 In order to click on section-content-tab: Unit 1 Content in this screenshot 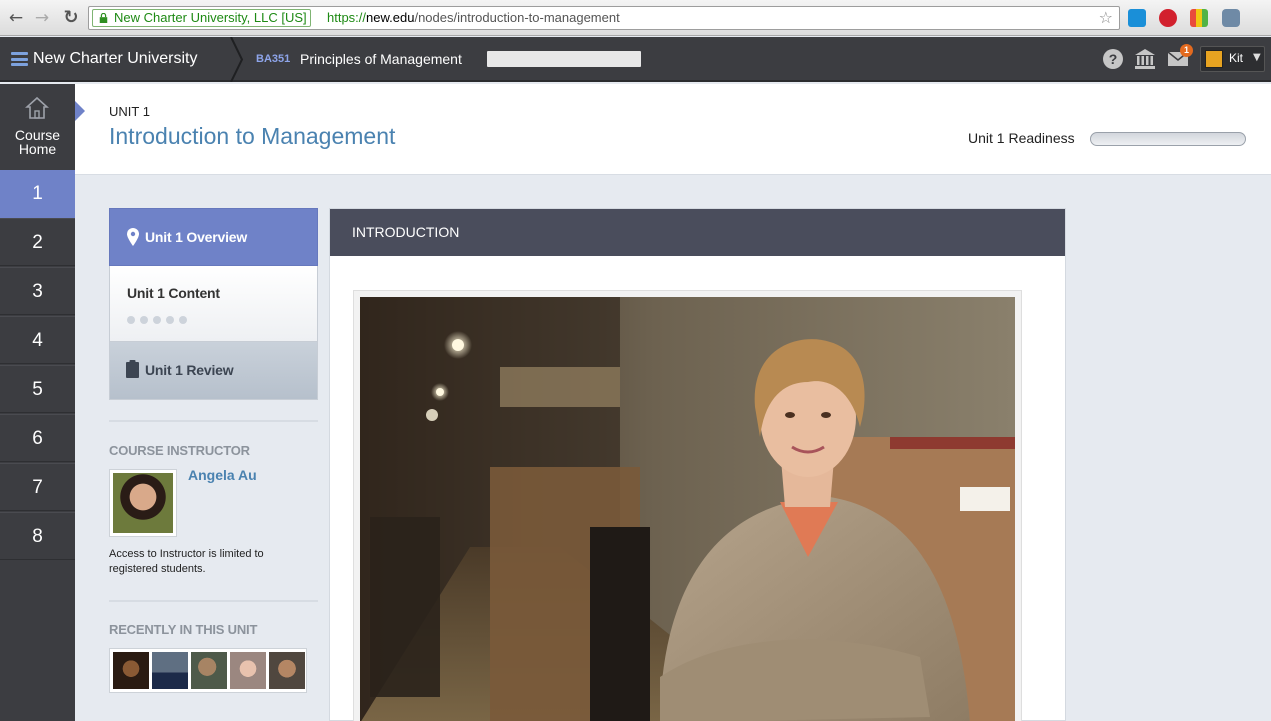, I will do `click(213, 304)`.